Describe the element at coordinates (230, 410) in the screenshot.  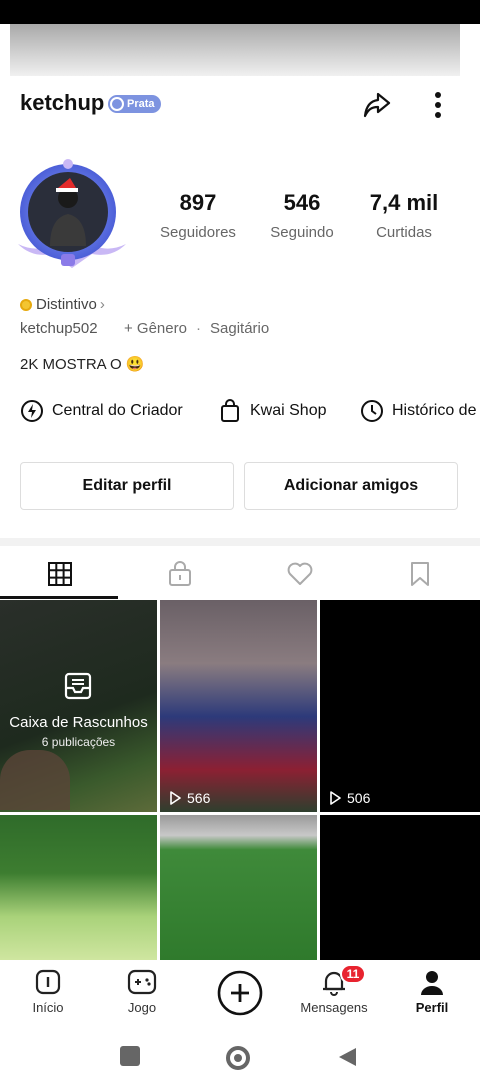
I see `shopping-bag-icon` at that location.